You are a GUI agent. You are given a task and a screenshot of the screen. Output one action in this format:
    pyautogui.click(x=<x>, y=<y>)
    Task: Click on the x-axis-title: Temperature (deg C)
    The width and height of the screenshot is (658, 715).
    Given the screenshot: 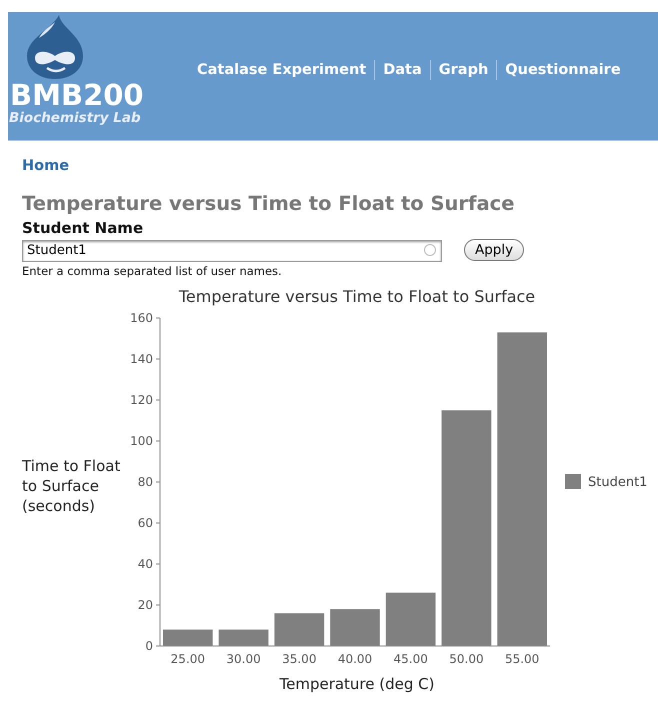 What is the action you would take?
    pyautogui.click(x=357, y=684)
    